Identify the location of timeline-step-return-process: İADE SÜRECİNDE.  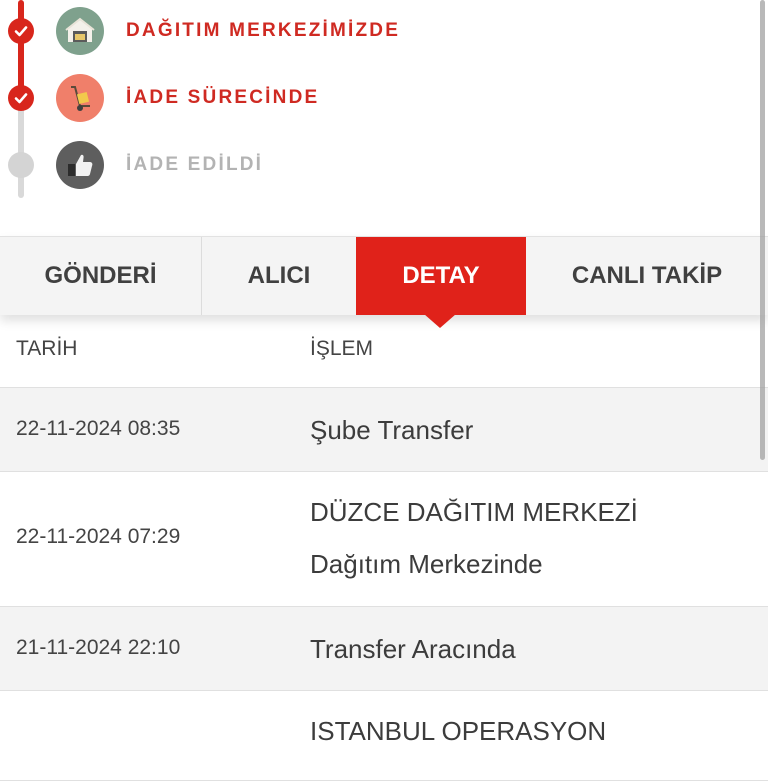
(384, 99).